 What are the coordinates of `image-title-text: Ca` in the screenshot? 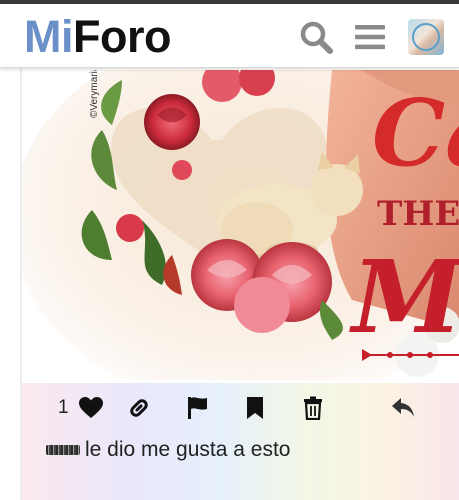 It's located at (415, 133).